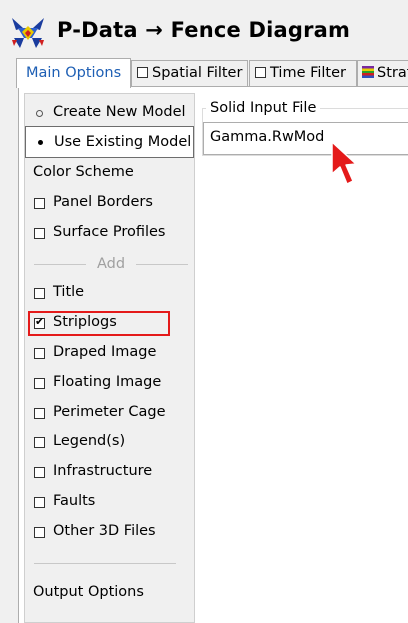 Image resolution: width=408 pixels, height=623 pixels. What do you see at coordinates (308, 73) in the screenshot?
I see `tab-label: Time Filter` at bounding box center [308, 73].